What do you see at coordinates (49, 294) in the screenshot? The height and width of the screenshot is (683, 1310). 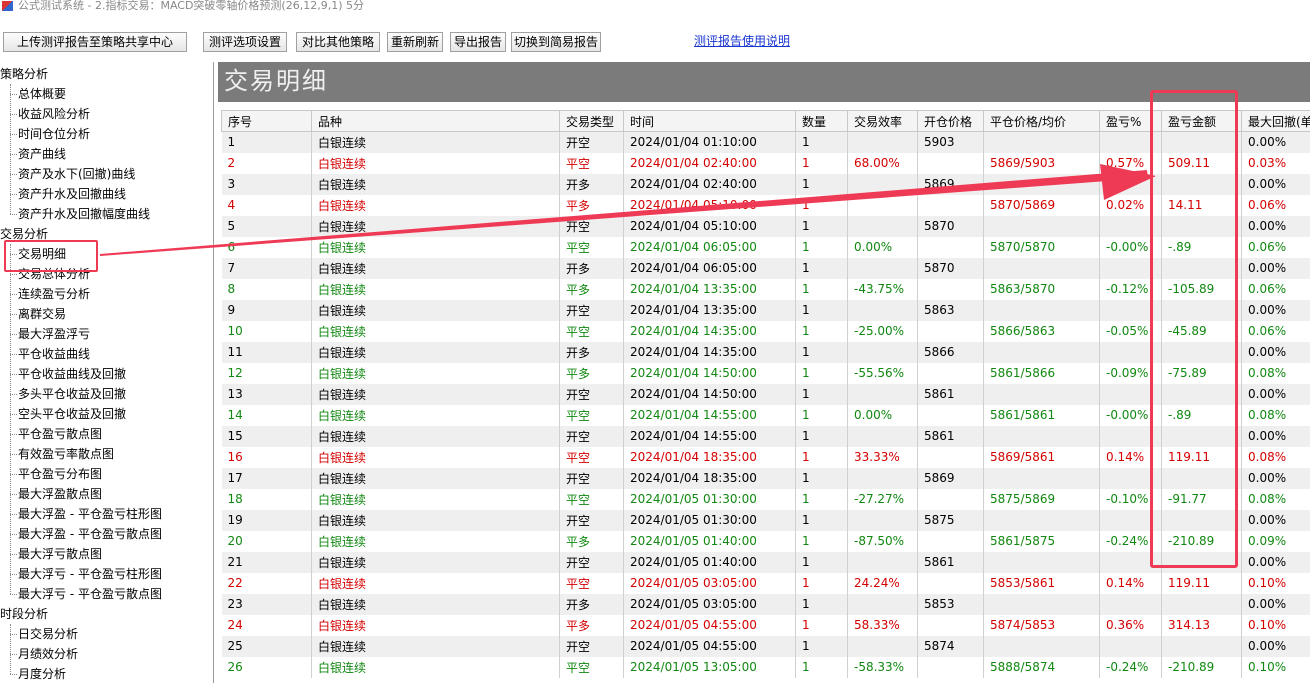 I see `sidebar-item: 连续盈亏分析` at bounding box center [49, 294].